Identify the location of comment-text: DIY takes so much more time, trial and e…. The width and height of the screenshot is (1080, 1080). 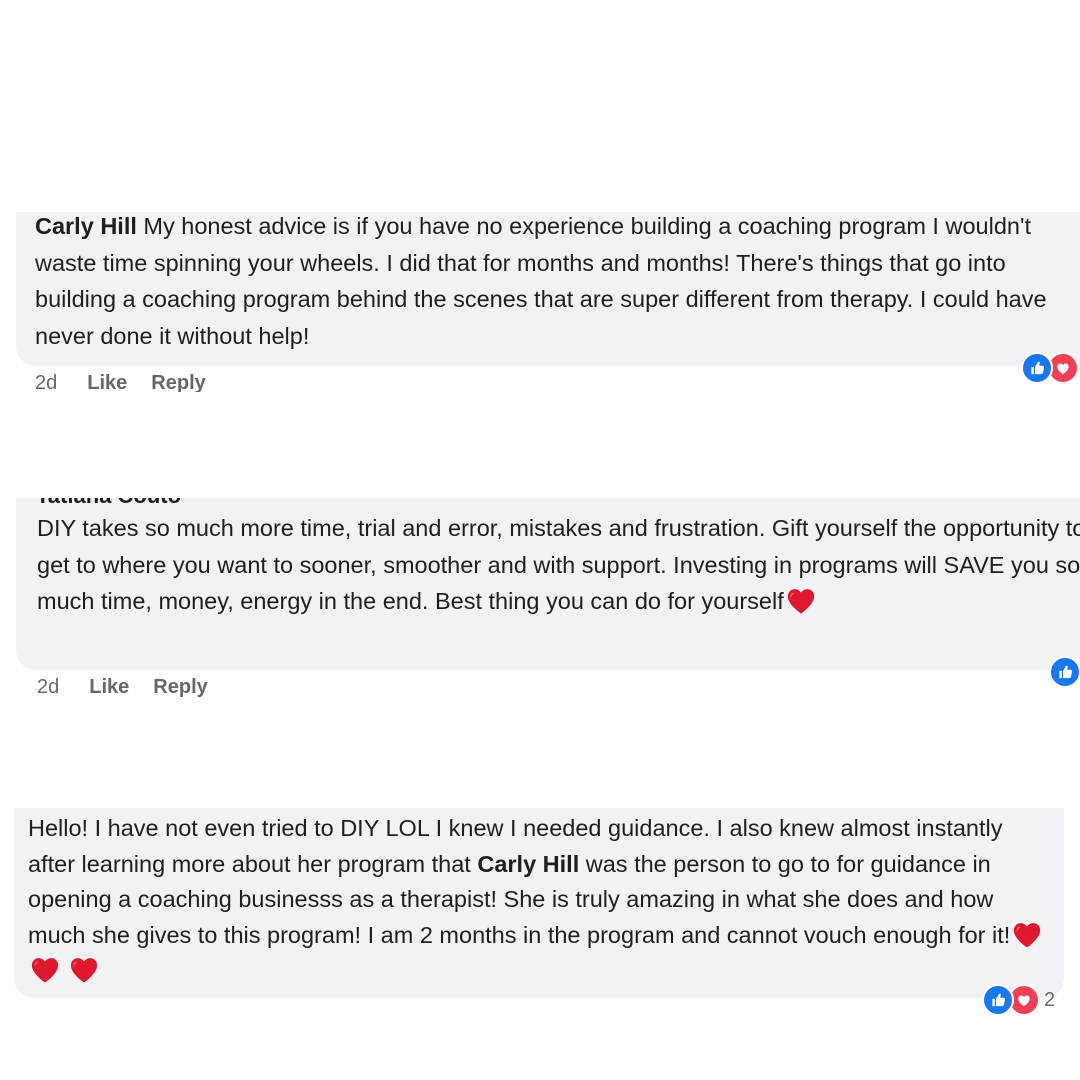
(558, 565).